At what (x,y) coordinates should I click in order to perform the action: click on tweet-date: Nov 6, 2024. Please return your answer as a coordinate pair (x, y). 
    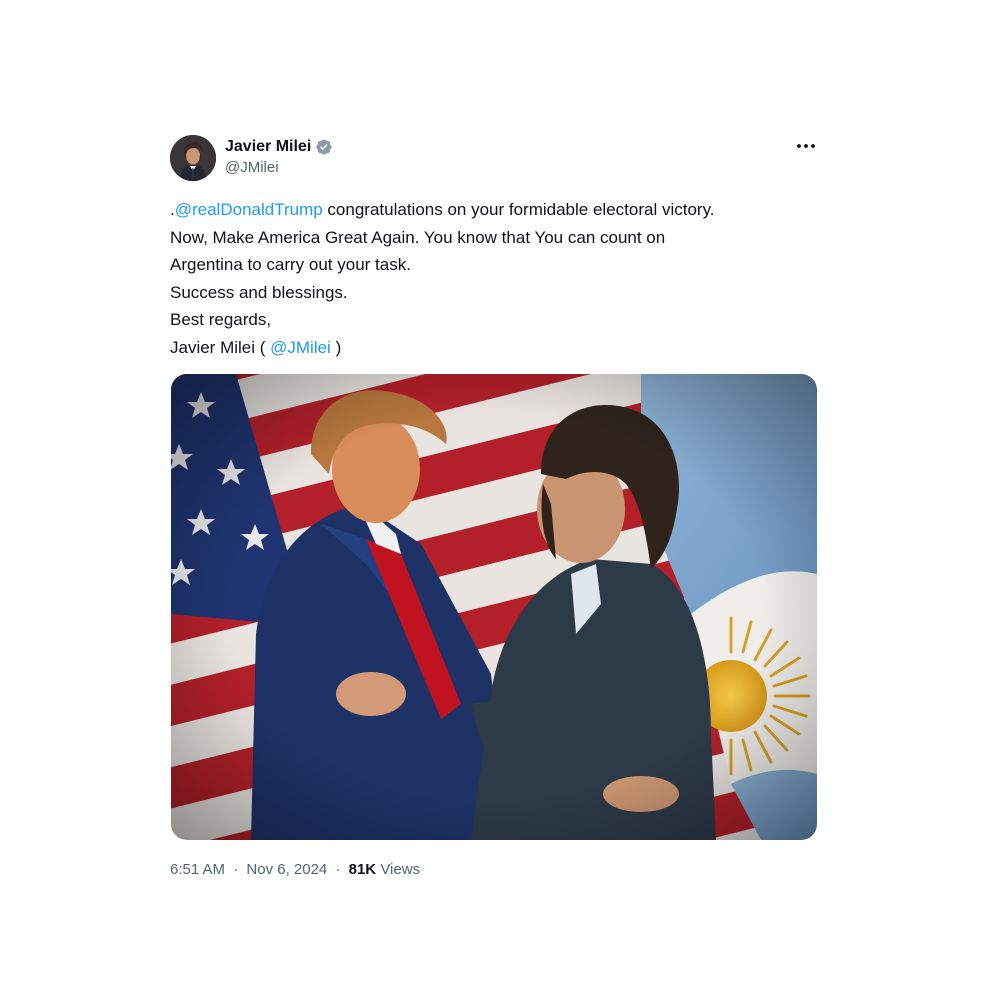
    Looking at the image, I should click on (286, 869).